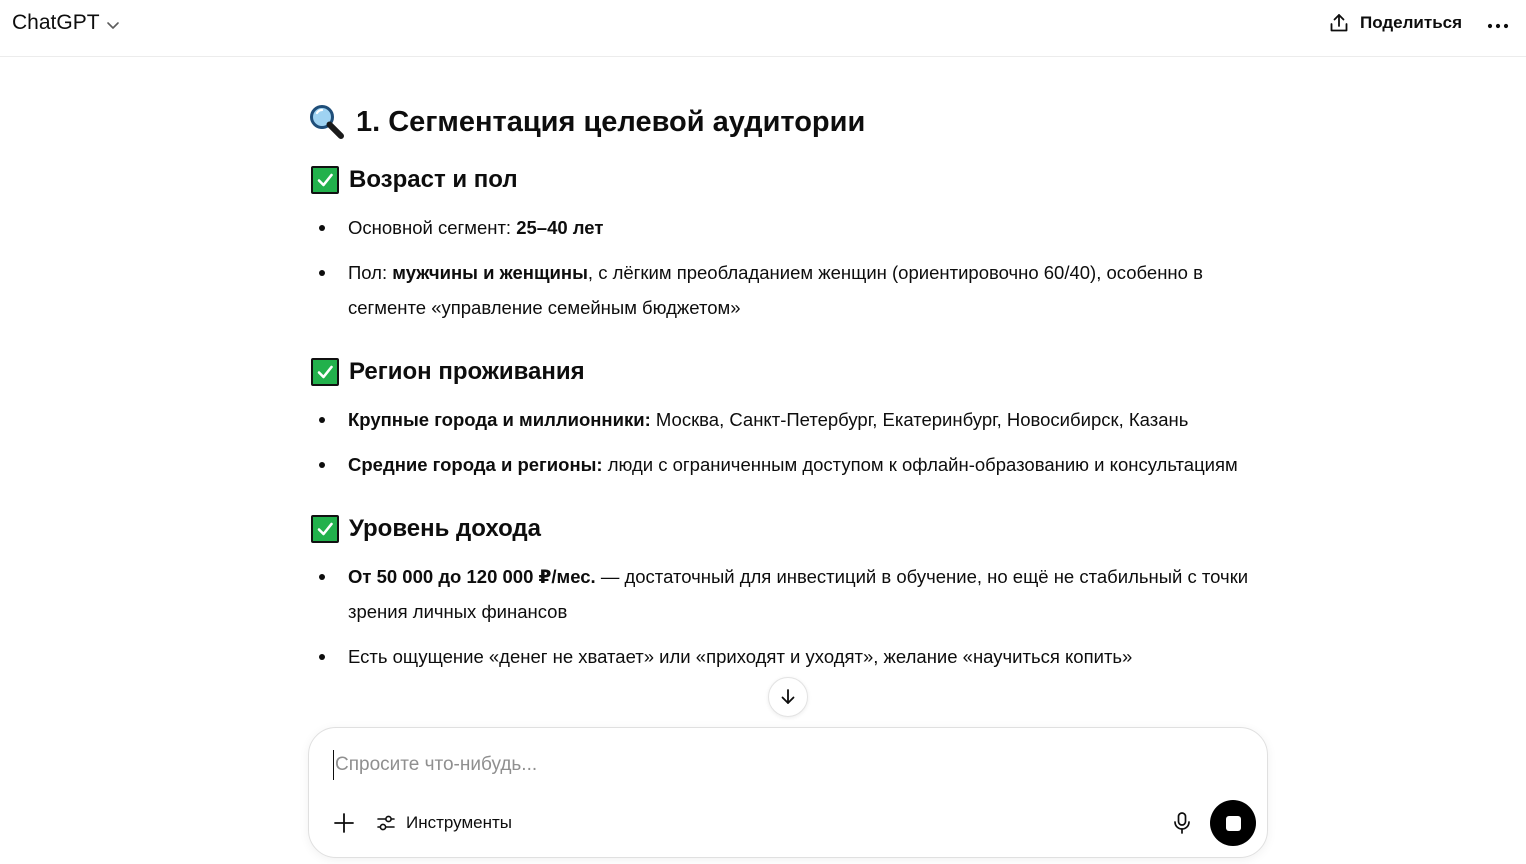 This screenshot has height=864, width=1526. I want to click on section-heading: Возраст и пол, so click(788, 180).